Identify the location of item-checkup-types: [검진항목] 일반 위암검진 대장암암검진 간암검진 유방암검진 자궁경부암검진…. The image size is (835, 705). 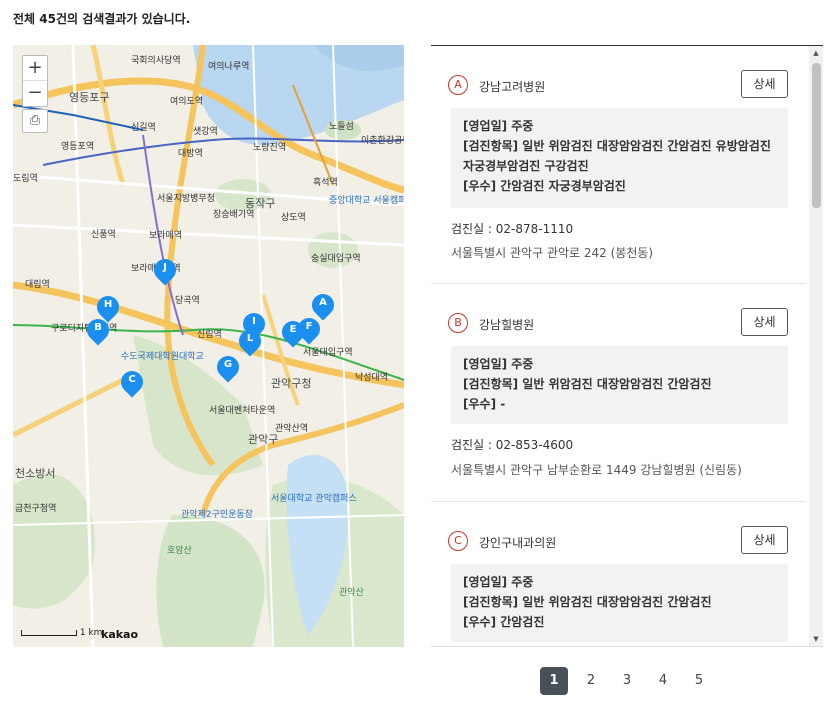
(617, 156).